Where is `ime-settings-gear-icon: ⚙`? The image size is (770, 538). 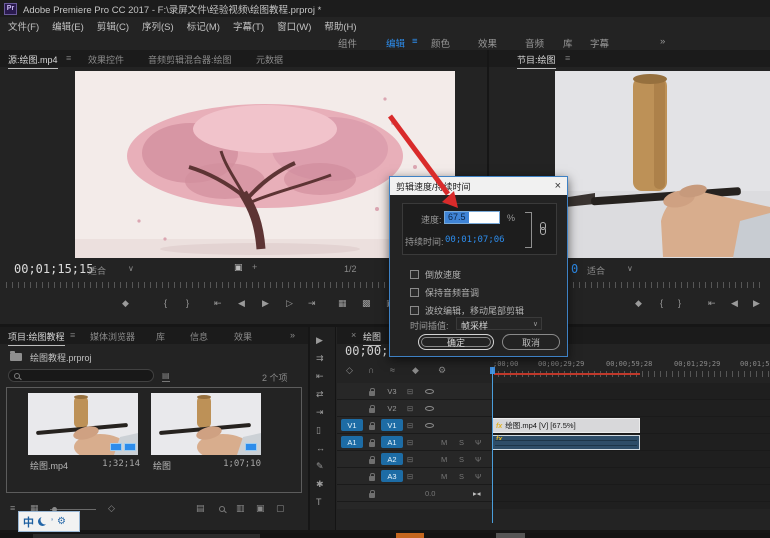 ime-settings-gear-icon: ⚙ is located at coordinates (61, 521).